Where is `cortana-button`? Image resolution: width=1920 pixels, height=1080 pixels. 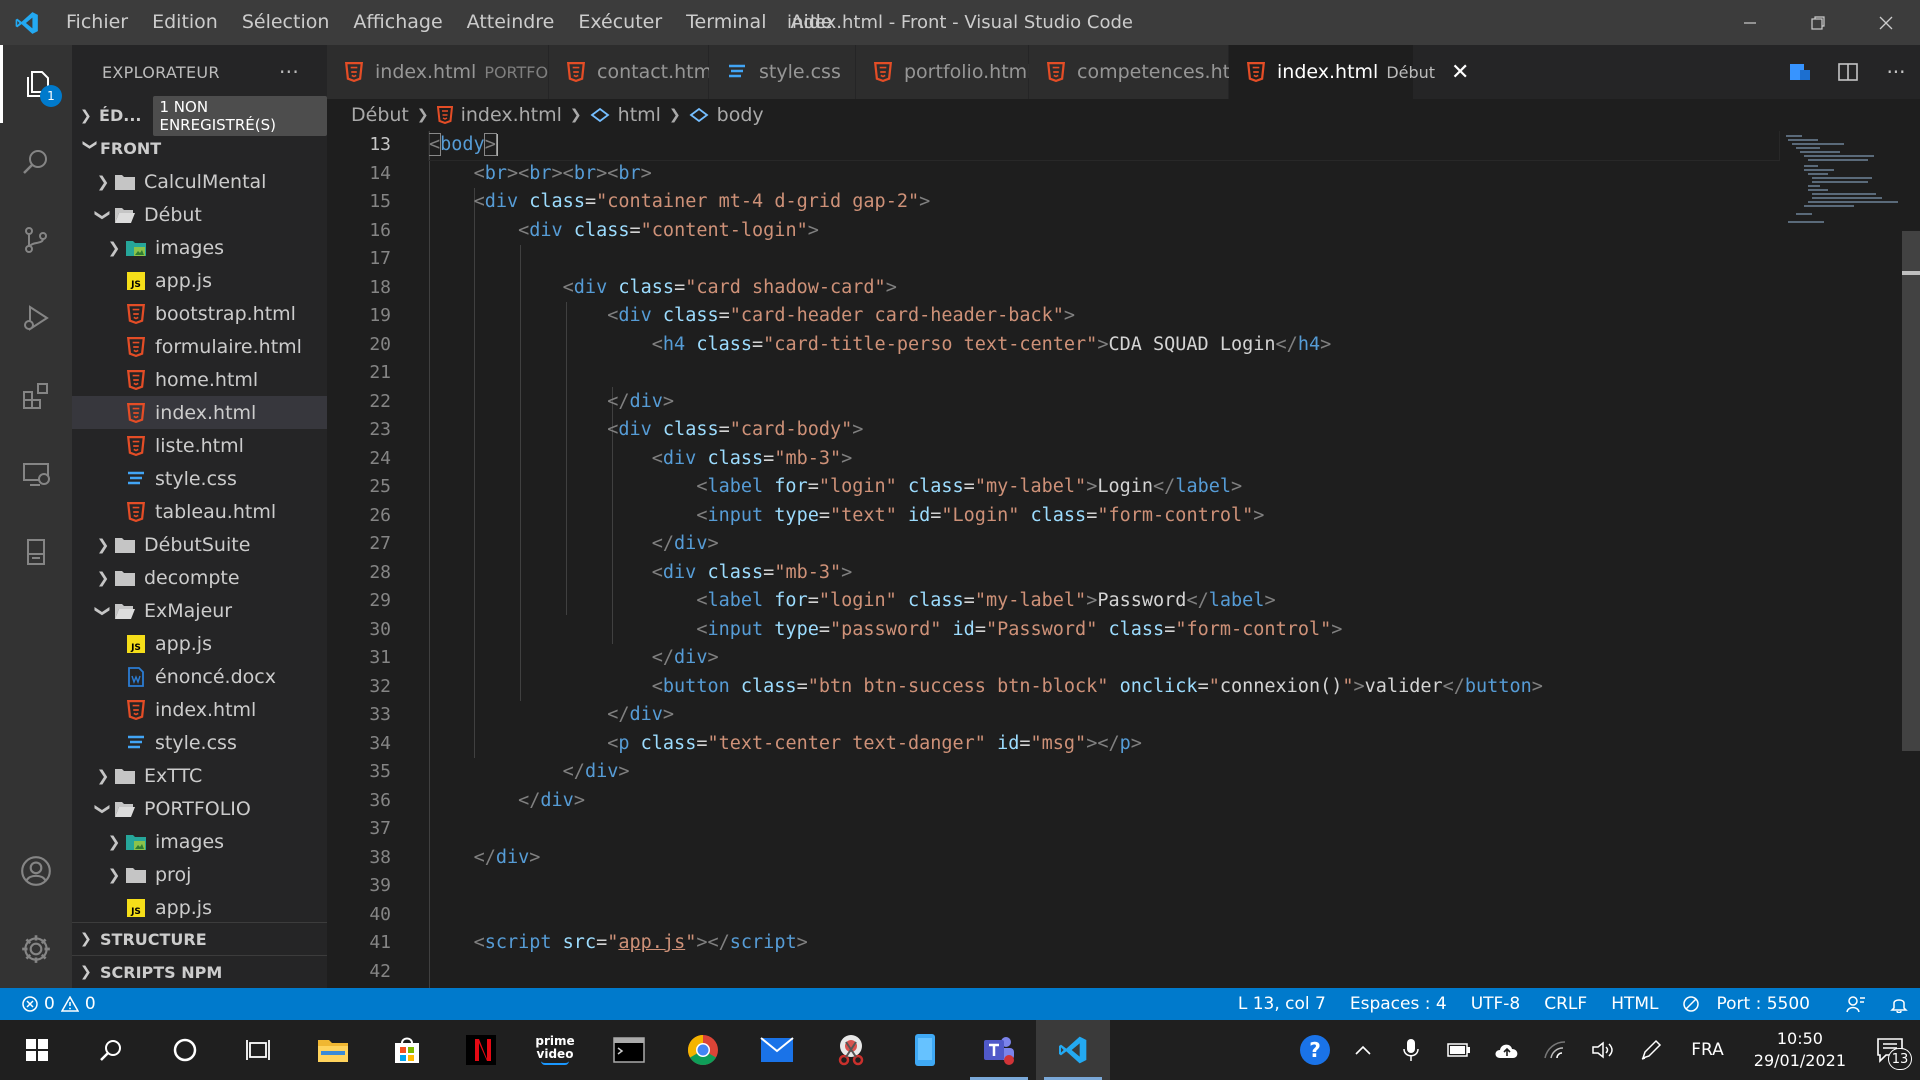
cortana-button is located at coordinates (185, 1050).